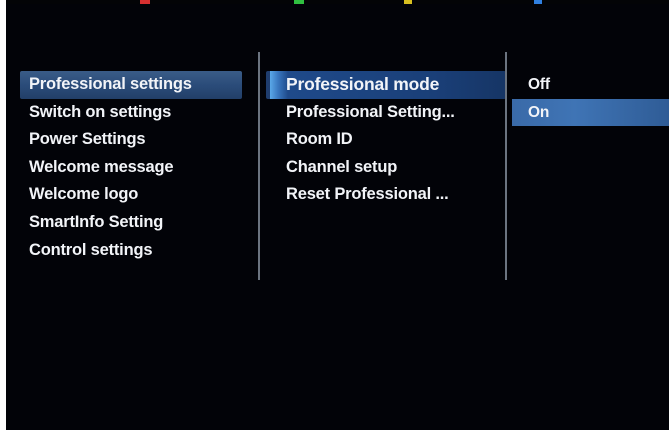  I want to click on menu-item-power-settings: Power Settings, so click(131, 140).